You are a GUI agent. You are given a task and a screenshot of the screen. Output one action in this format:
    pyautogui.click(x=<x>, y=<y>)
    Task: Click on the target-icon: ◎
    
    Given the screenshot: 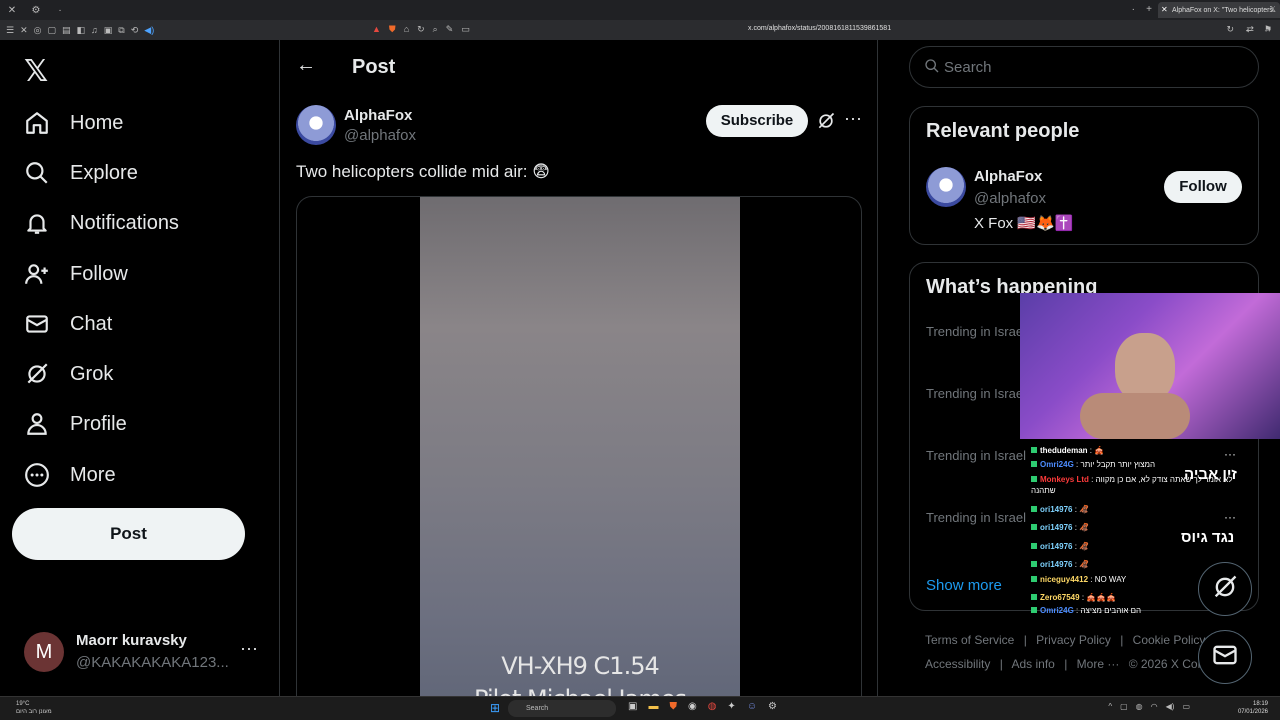 What is the action you would take?
    pyautogui.click(x=38, y=30)
    